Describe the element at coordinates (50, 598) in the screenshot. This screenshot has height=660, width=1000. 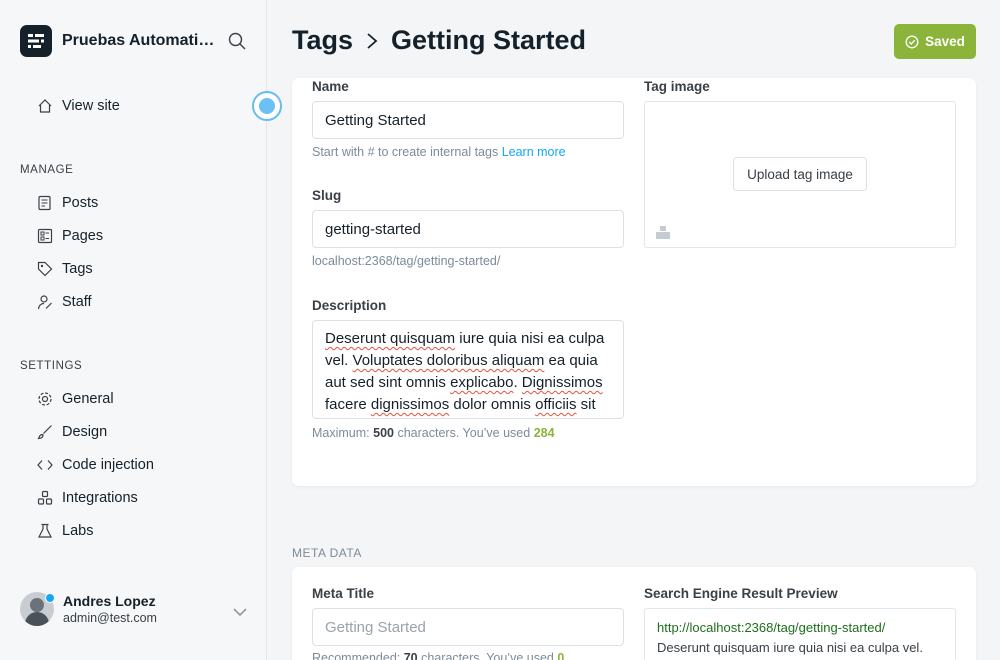
I see `notification-dot` at that location.